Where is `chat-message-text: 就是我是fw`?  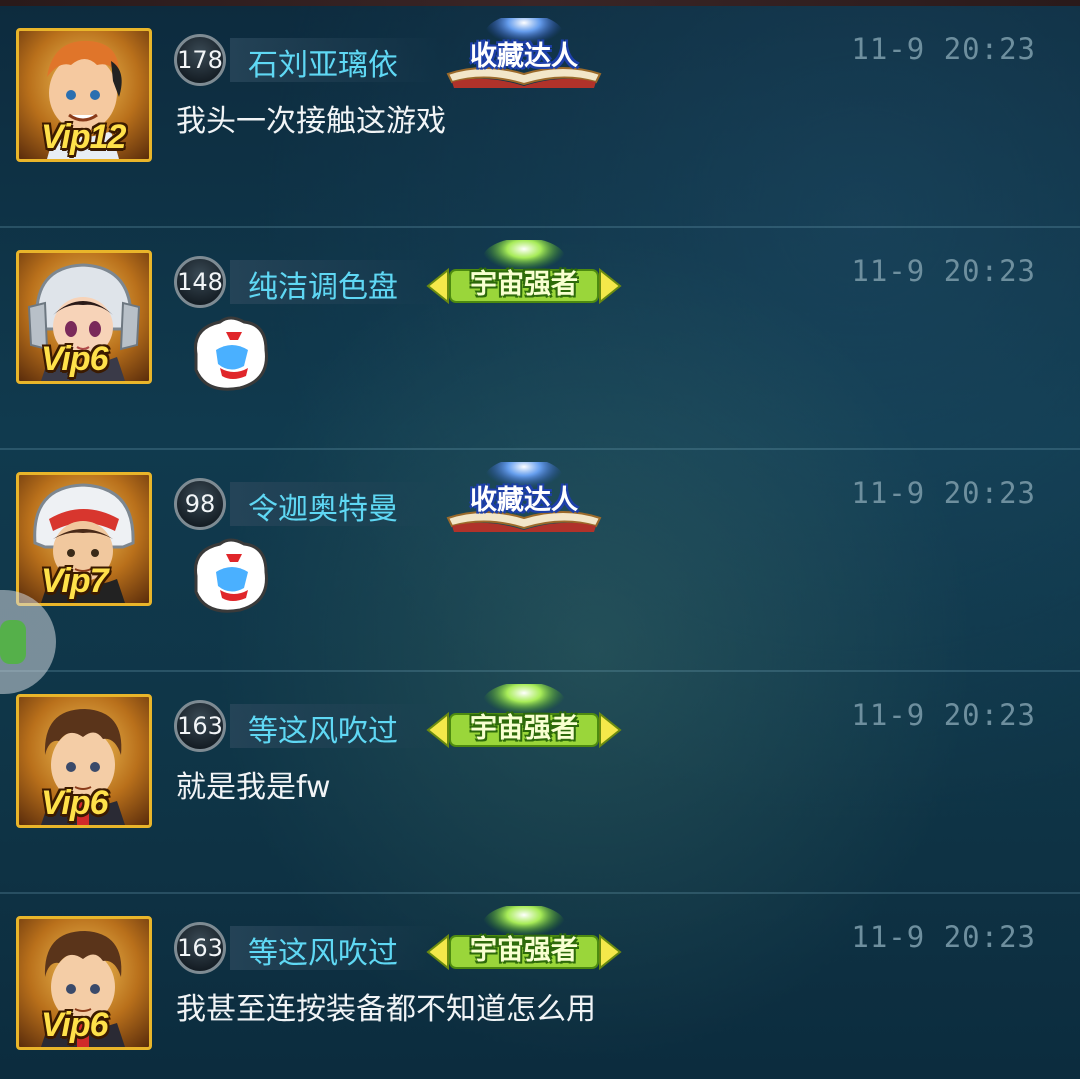 chat-message-text: 就是我是fw is located at coordinates (253, 787).